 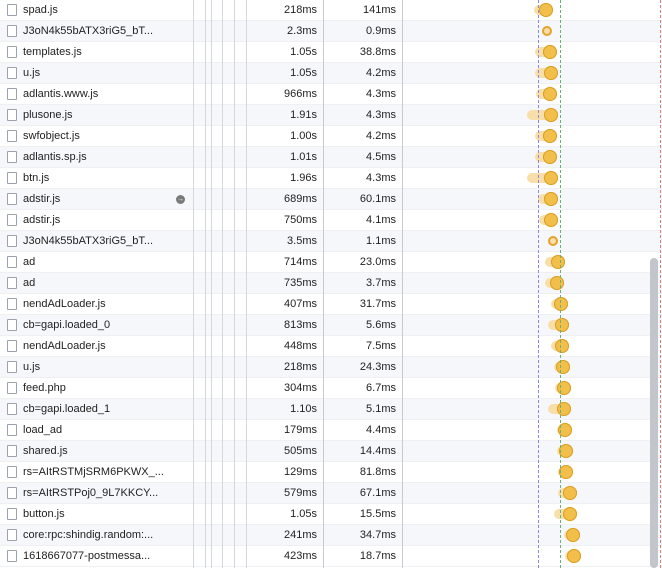 What do you see at coordinates (96, 514) in the screenshot?
I see `request-name-cell: button.js` at bounding box center [96, 514].